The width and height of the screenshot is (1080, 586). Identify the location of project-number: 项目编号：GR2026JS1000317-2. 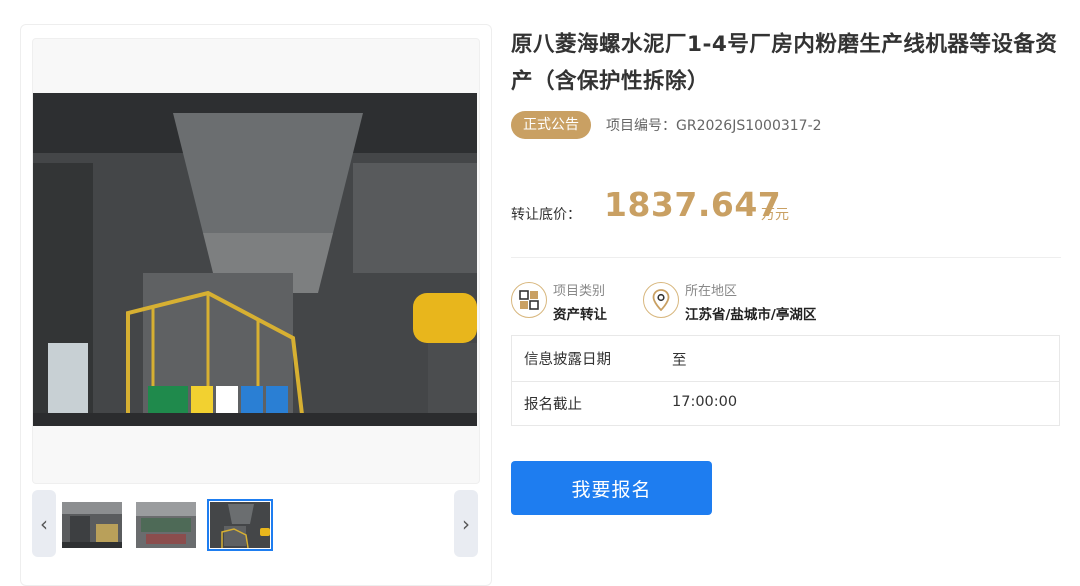
(714, 126).